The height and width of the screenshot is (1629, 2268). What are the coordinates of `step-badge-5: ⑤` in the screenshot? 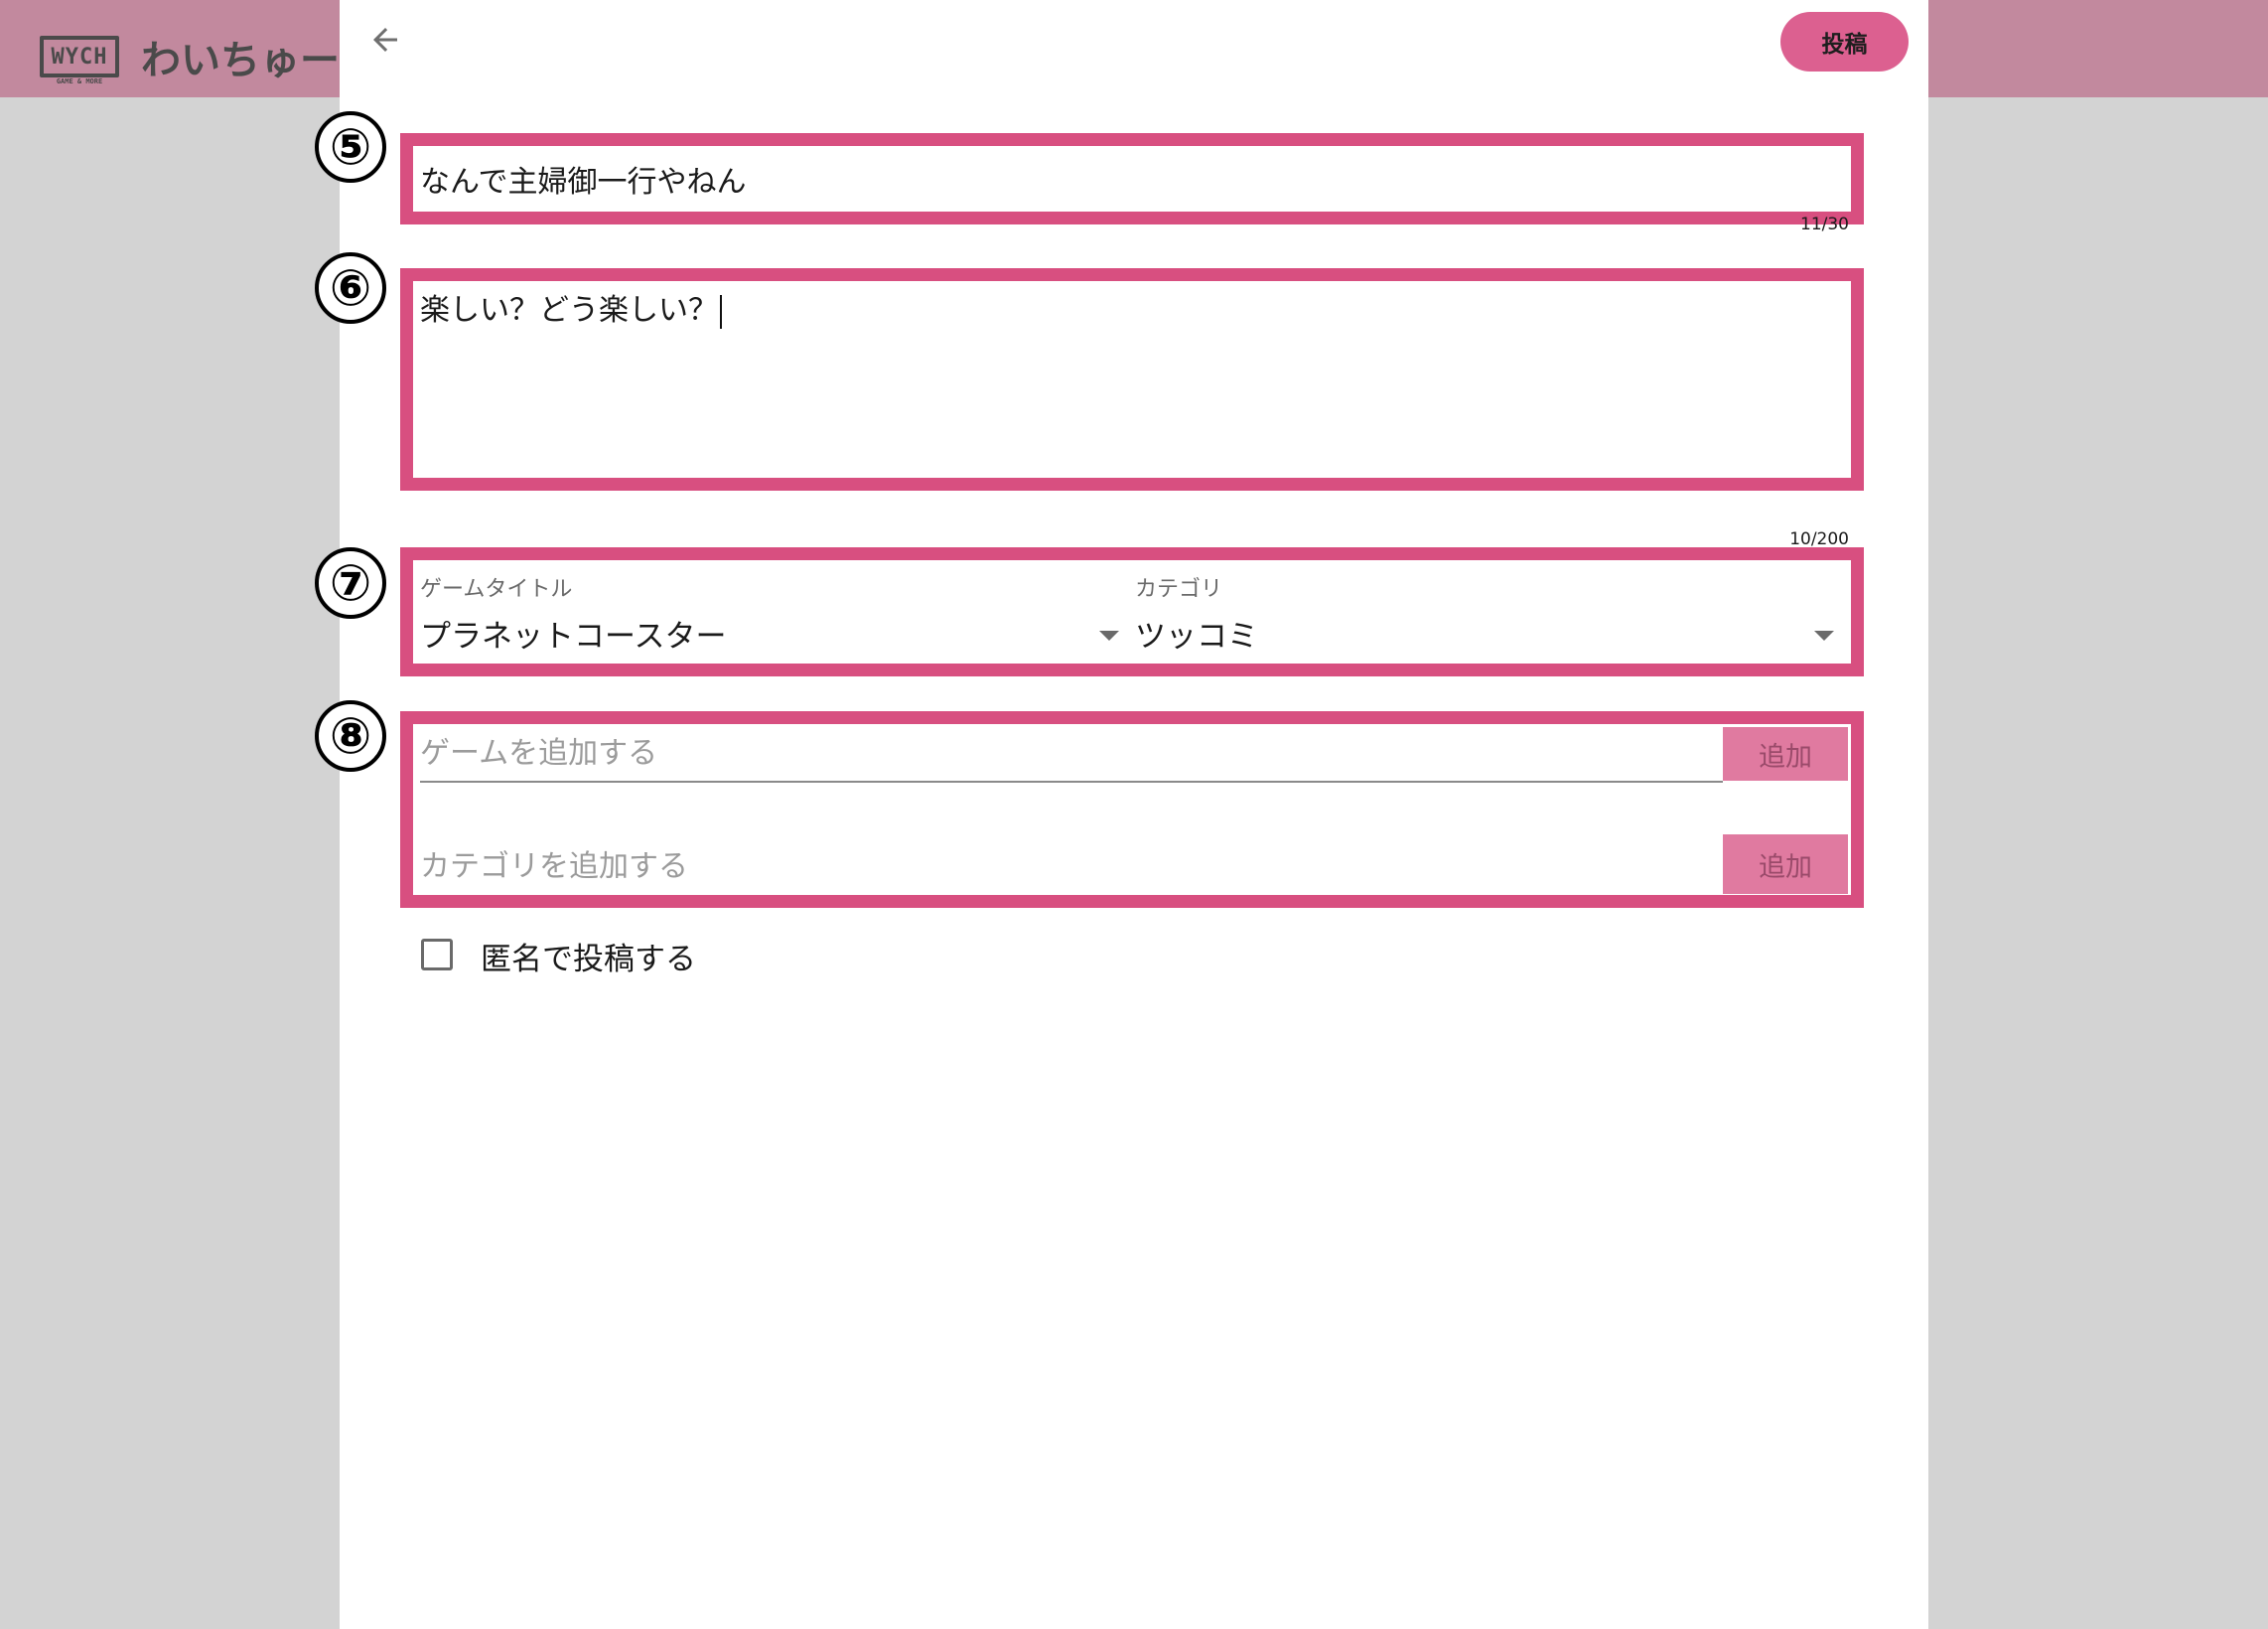 It's located at (350, 147).